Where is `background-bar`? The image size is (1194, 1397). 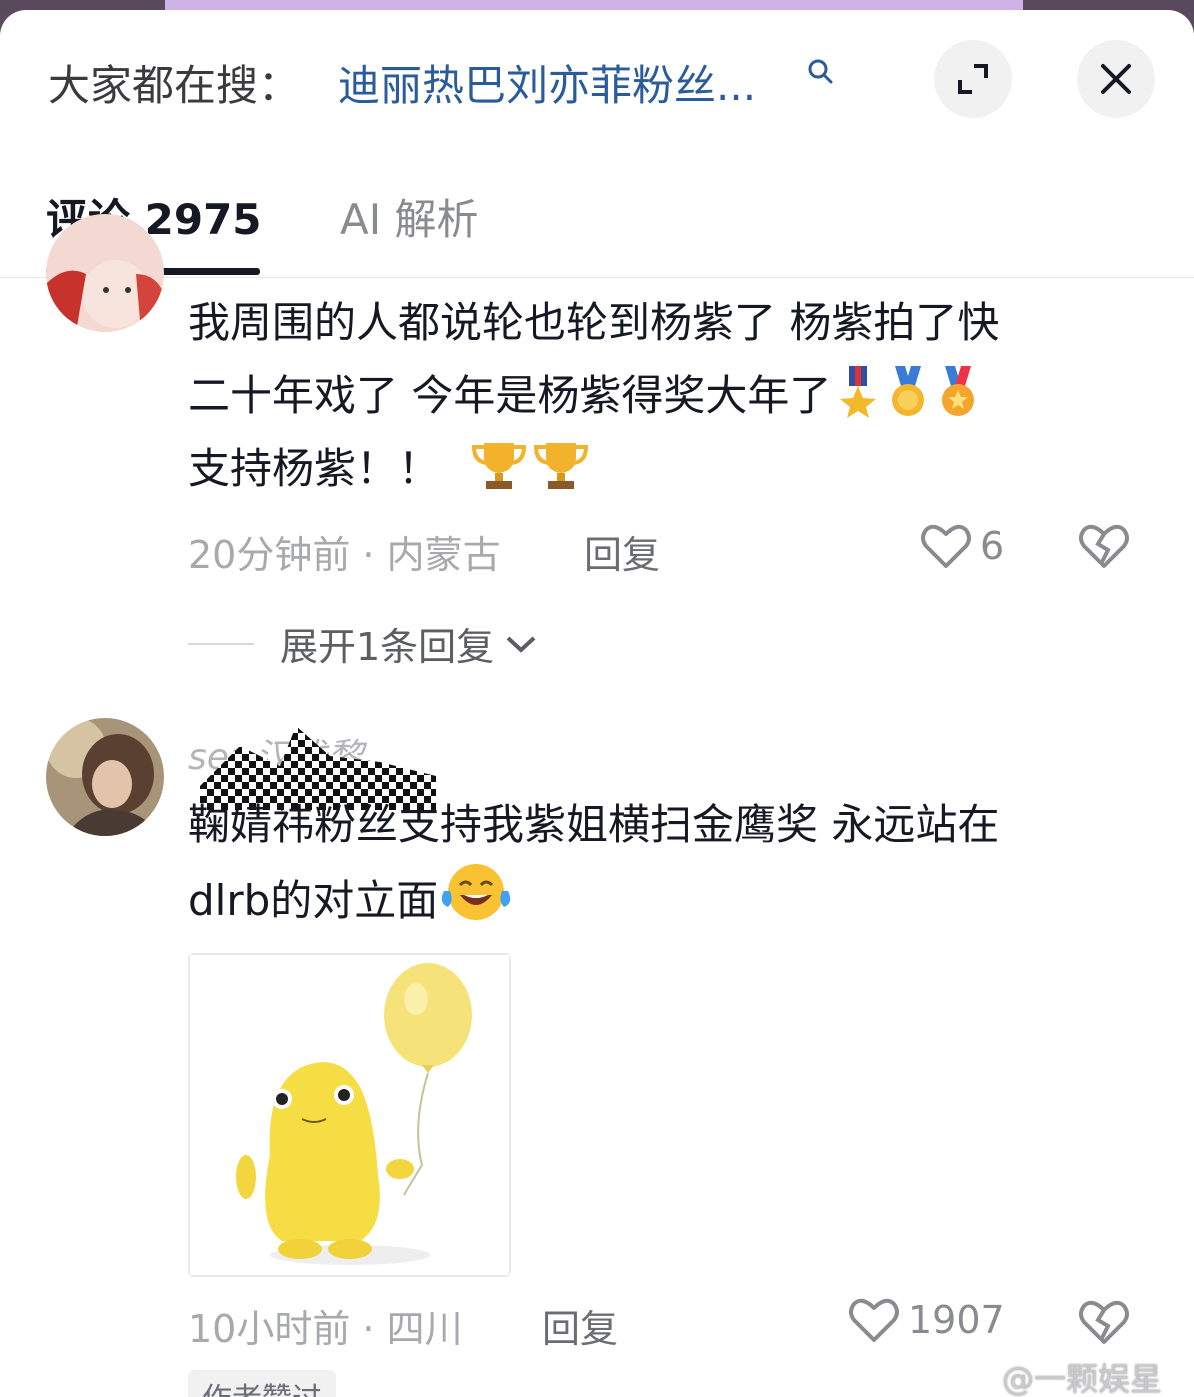
background-bar is located at coordinates (594, 5).